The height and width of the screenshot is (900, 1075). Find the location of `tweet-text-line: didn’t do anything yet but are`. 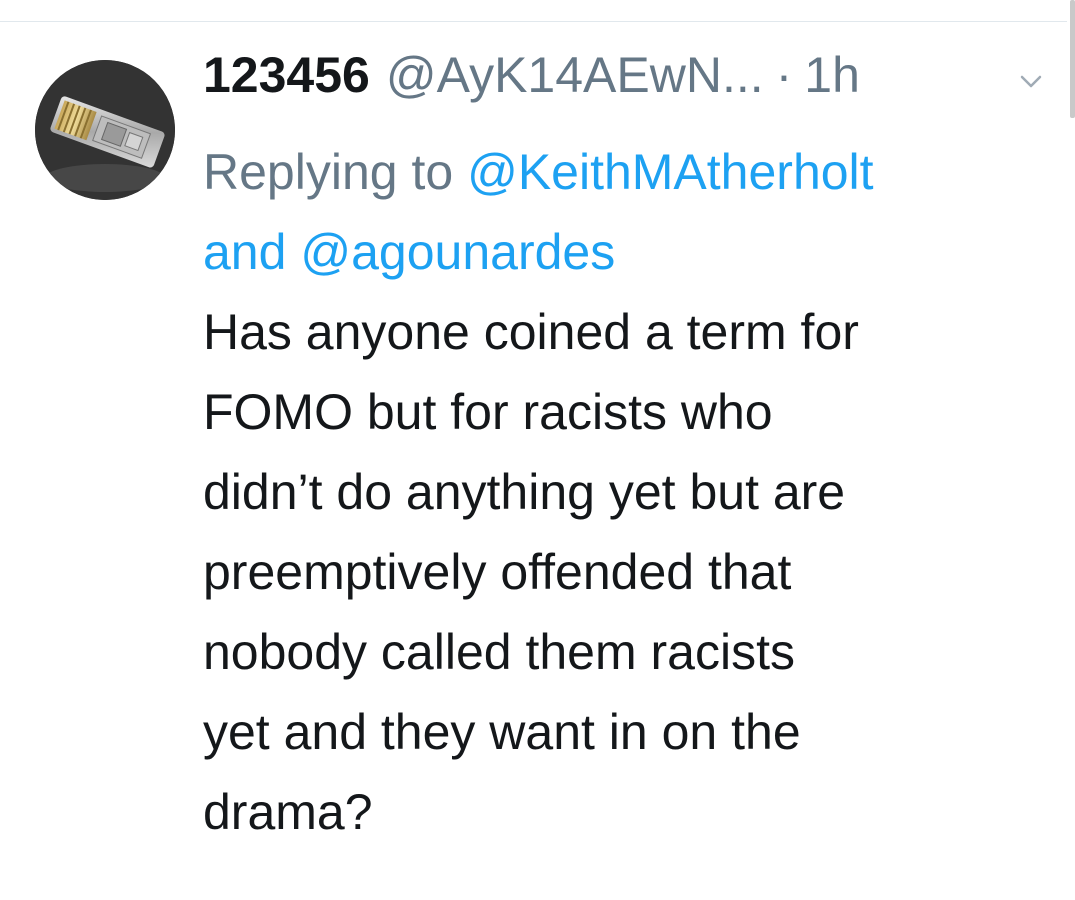

tweet-text-line: didn’t do anything yet but are is located at coordinates (524, 492).